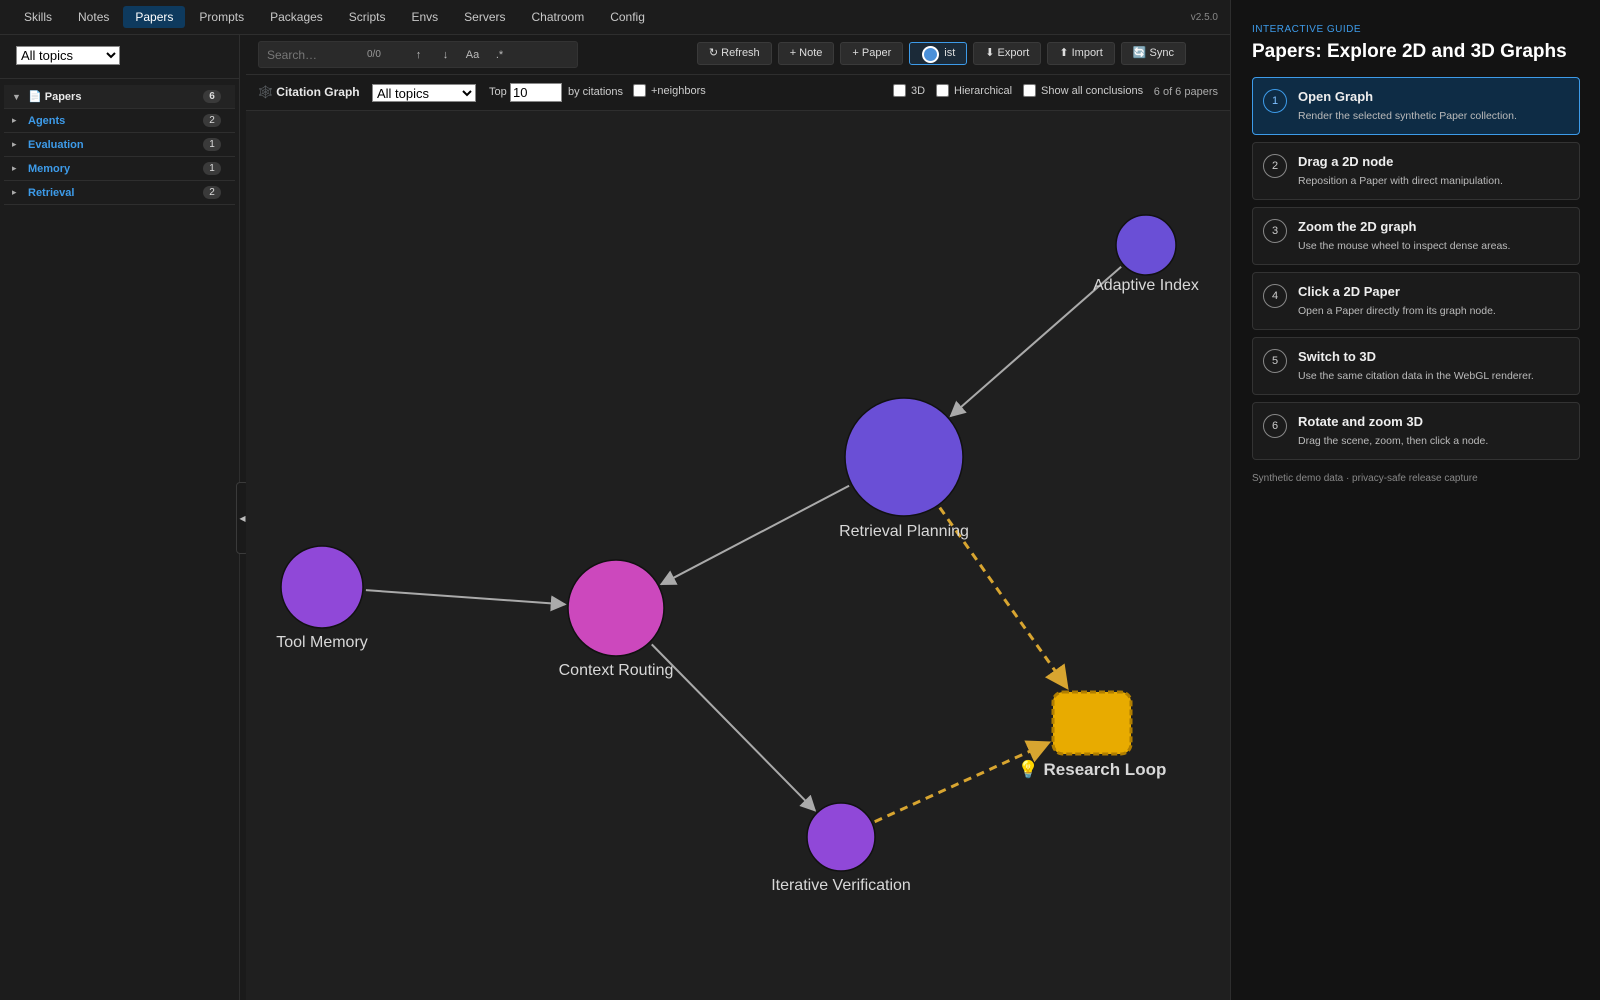  I want to click on graph-node-adaptive-index, so click(1146, 245).